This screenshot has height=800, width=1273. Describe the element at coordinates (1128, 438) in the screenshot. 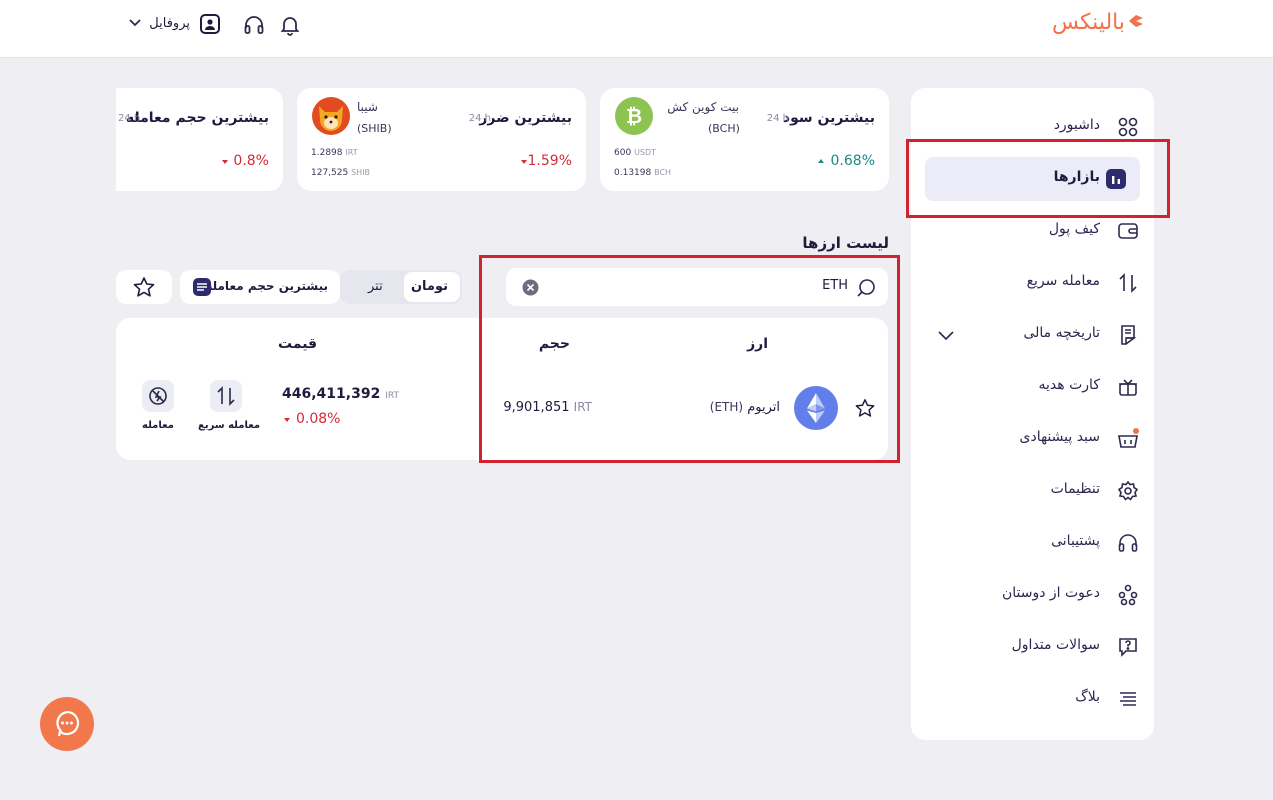

I see `basket-icon` at that location.